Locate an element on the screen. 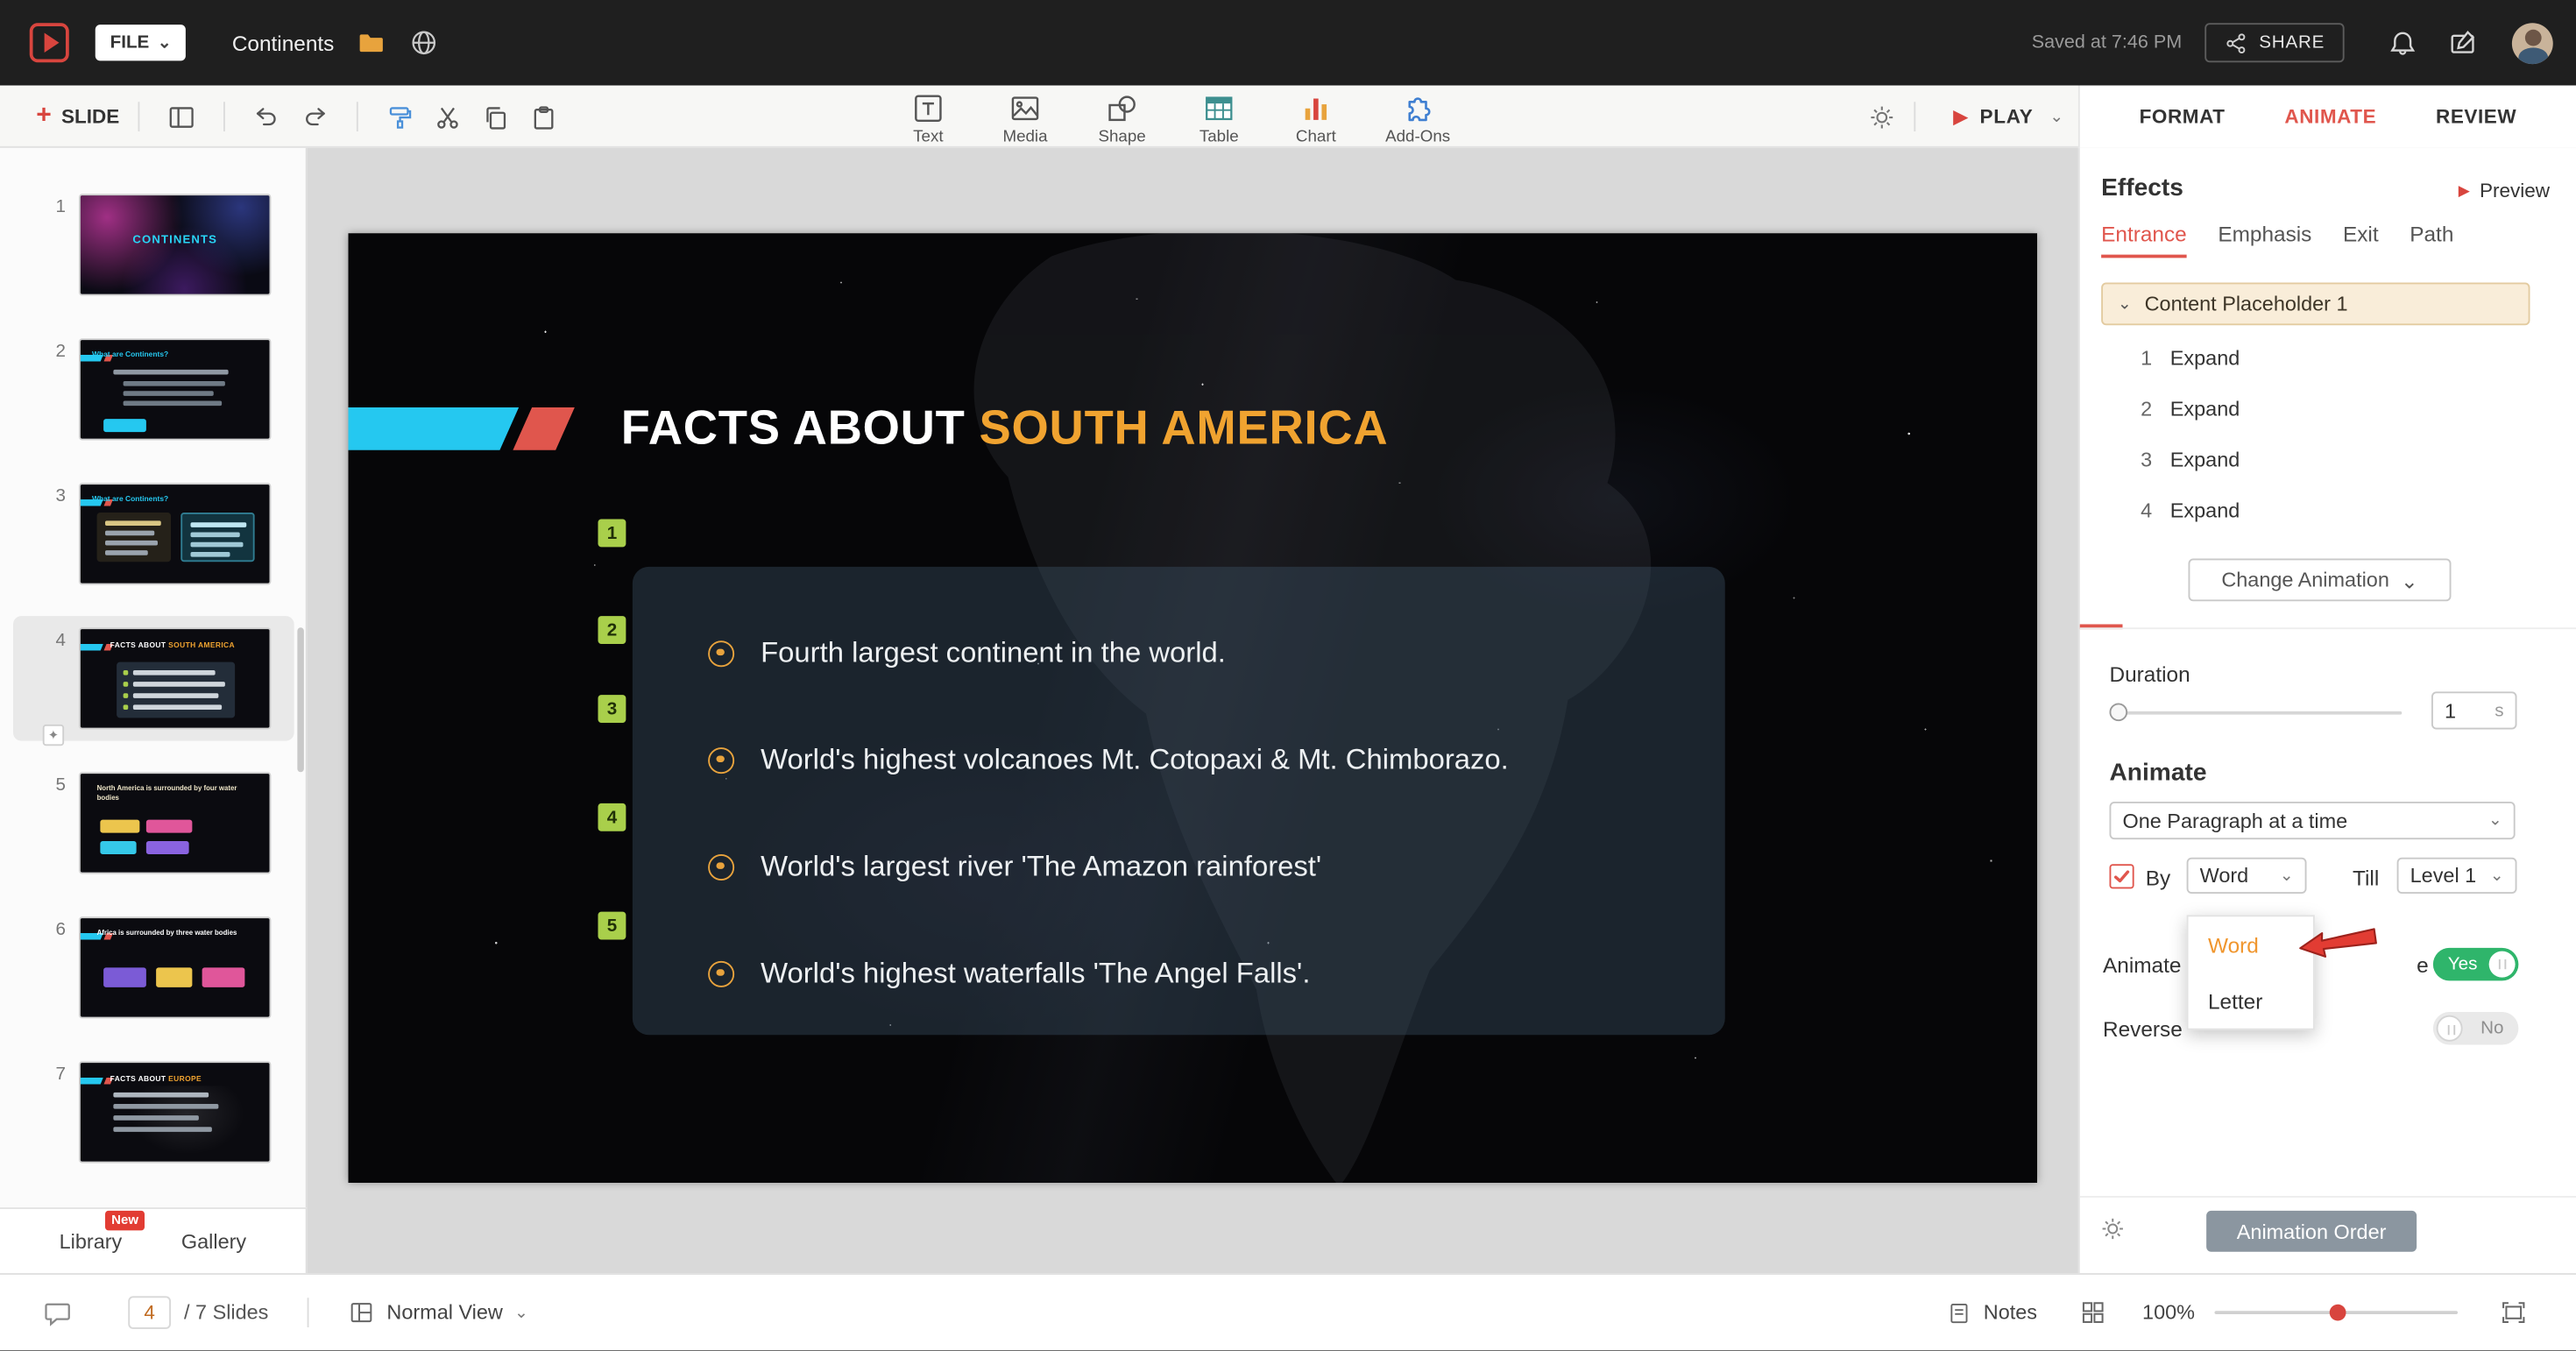  effect-item: 2 Expand is located at coordinates (2328, 408).